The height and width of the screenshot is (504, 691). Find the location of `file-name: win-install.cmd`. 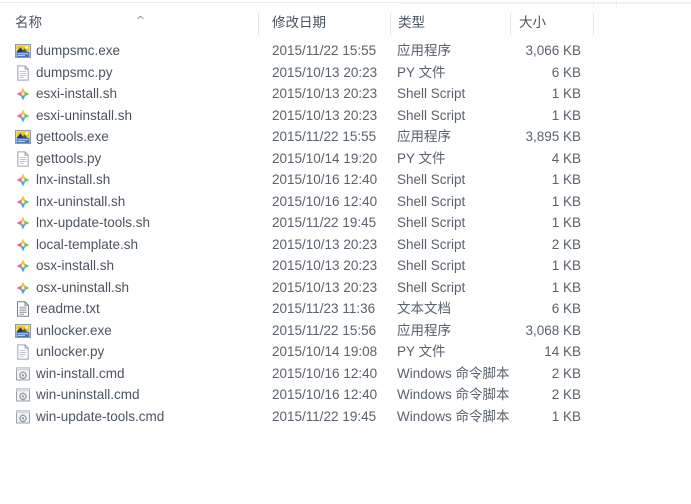

file-name: win-install.cmd is located at coordinates (80, 373).